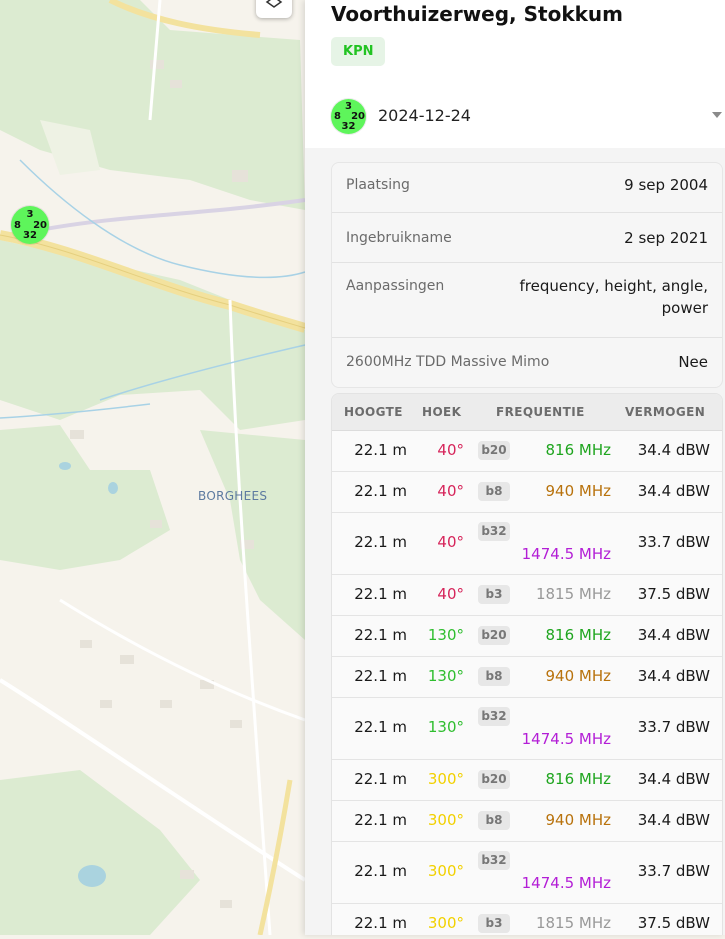 This screenshot has width=725, height=939. I want to click on table-row: 22.1 m 130° b8 940 MHz 34.4 dBW, so click(527, 677).